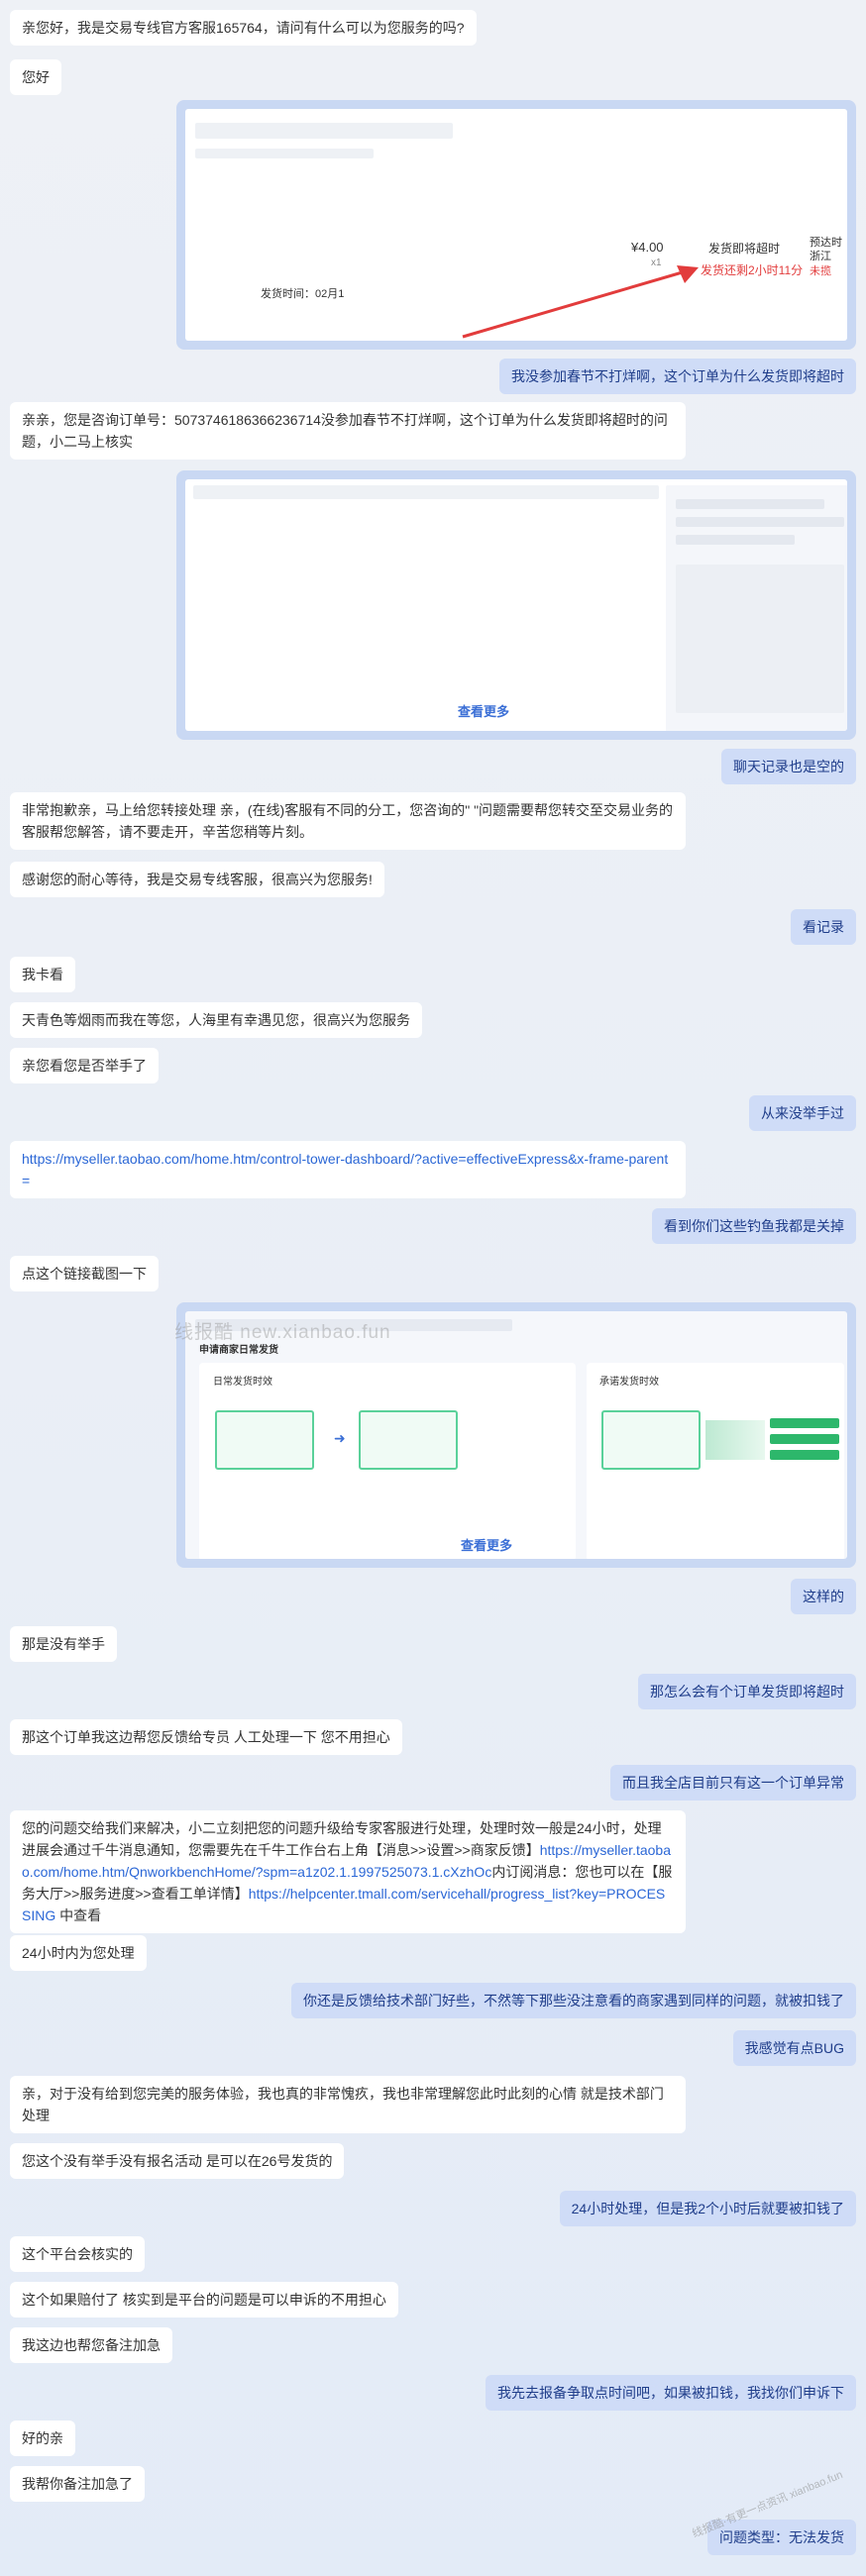 This screenshot has width=866, height=2576. I want to click on user-message: 你还是反馈给技术部门好些，不然等下那些没注意看的商家遇到同样的问题，就被扣钱了, so click(573, 2000).